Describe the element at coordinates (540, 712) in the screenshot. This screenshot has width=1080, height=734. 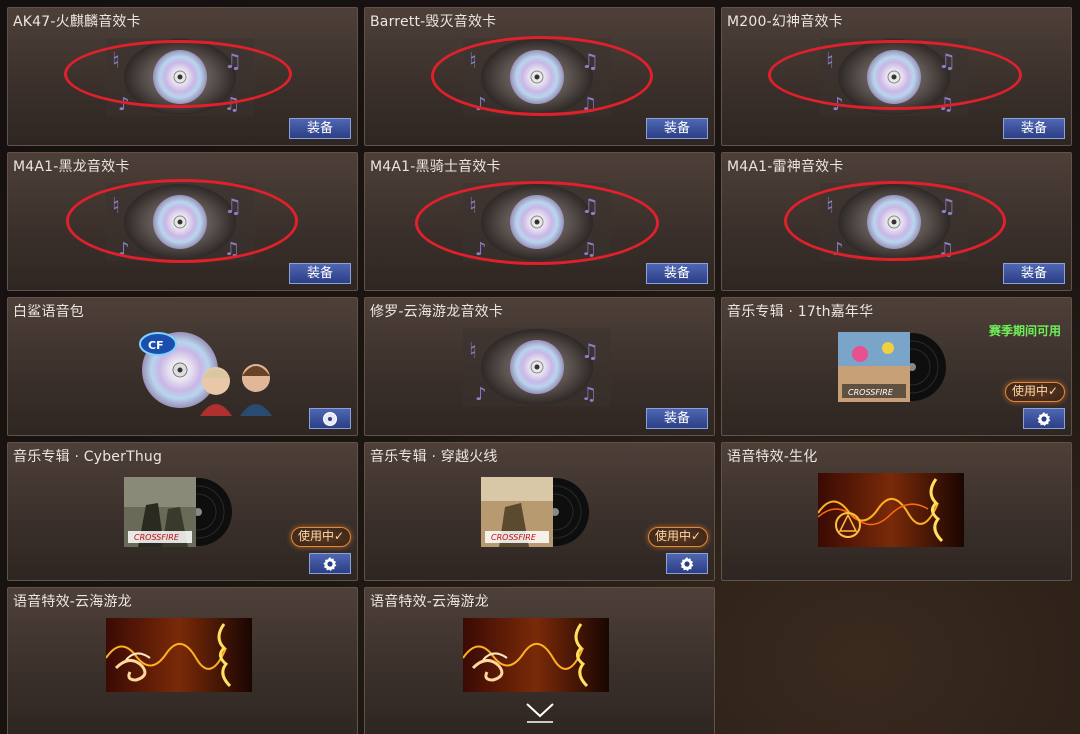
I see `chevron-down-icon` at that location.